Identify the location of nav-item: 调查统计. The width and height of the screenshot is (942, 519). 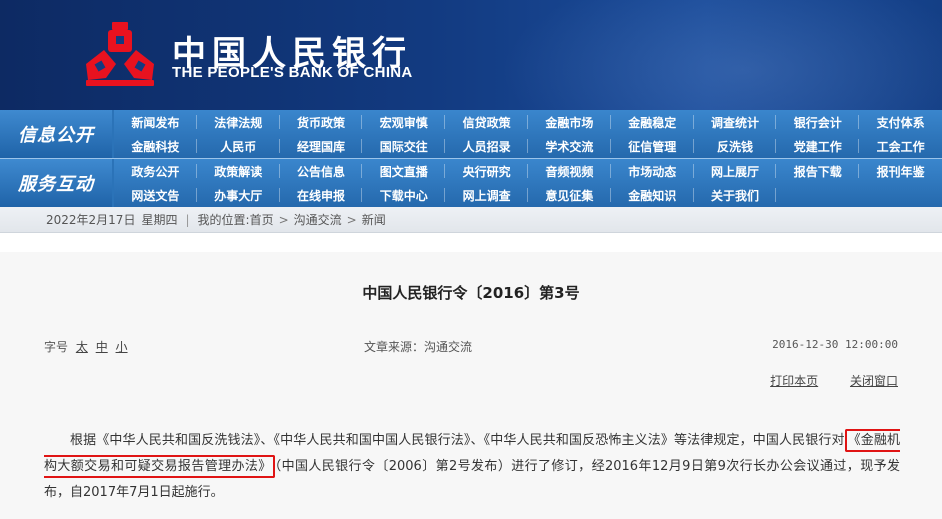
(735, 122).